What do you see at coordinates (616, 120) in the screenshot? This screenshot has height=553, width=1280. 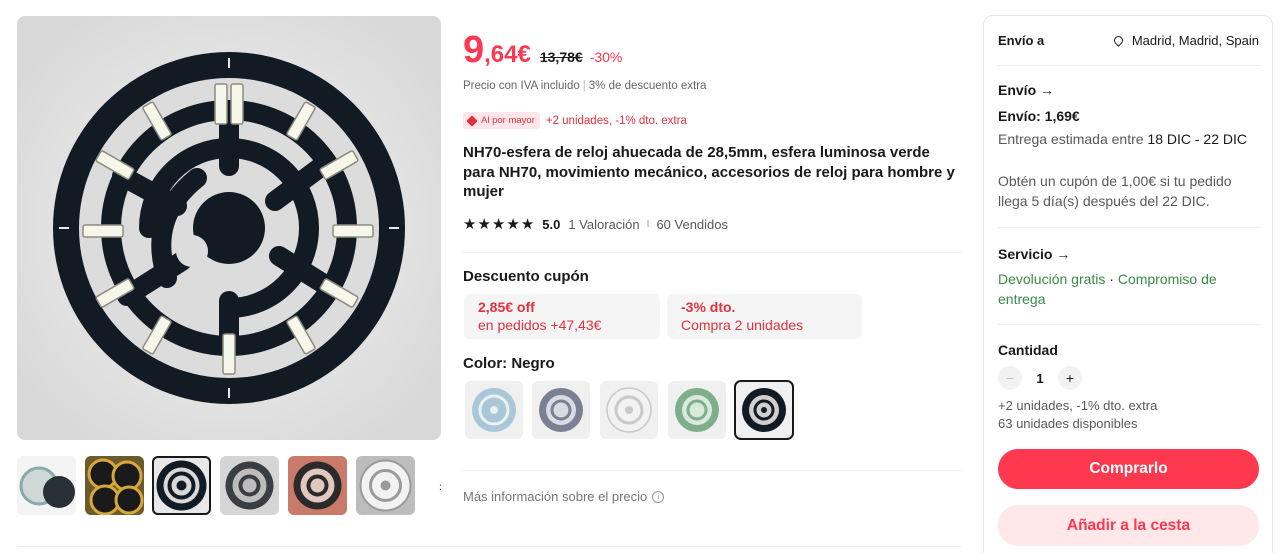 I see `wholesale-text: +2 unidades, -1% dto. extra` at bounding box center [616, 120].